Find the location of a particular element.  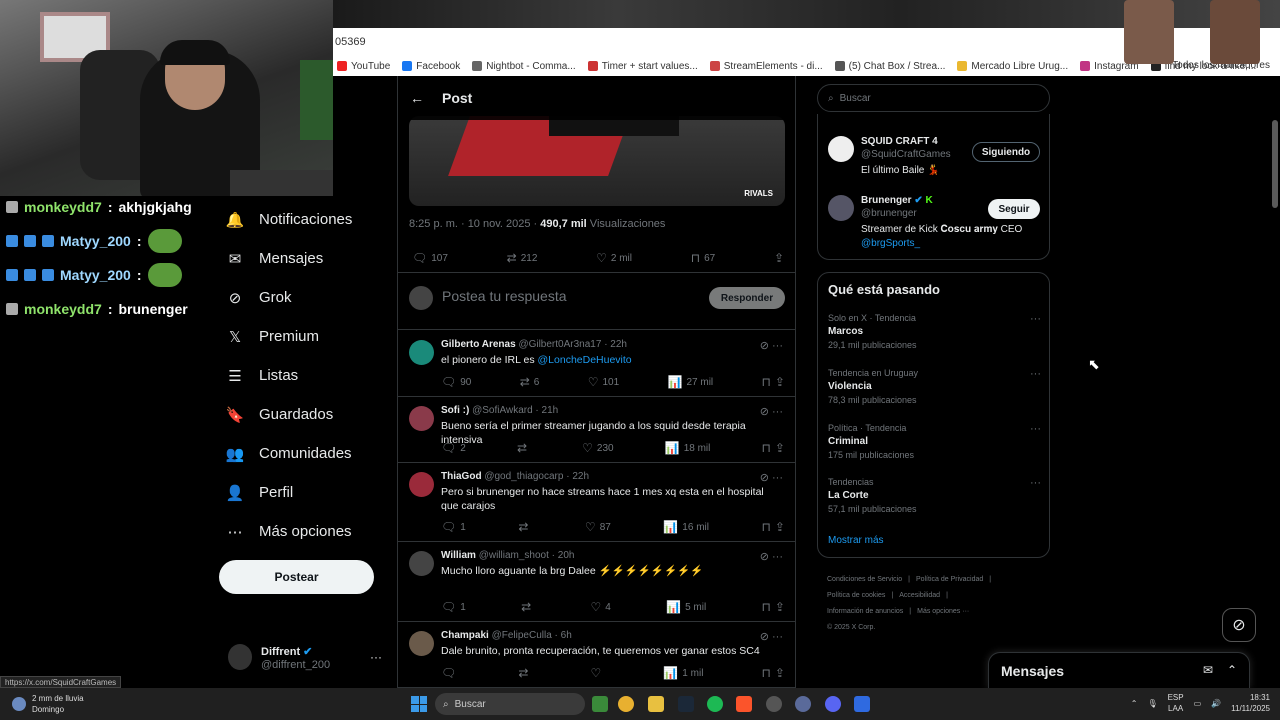

post-button: Postear is located at coordinates (296, 577).